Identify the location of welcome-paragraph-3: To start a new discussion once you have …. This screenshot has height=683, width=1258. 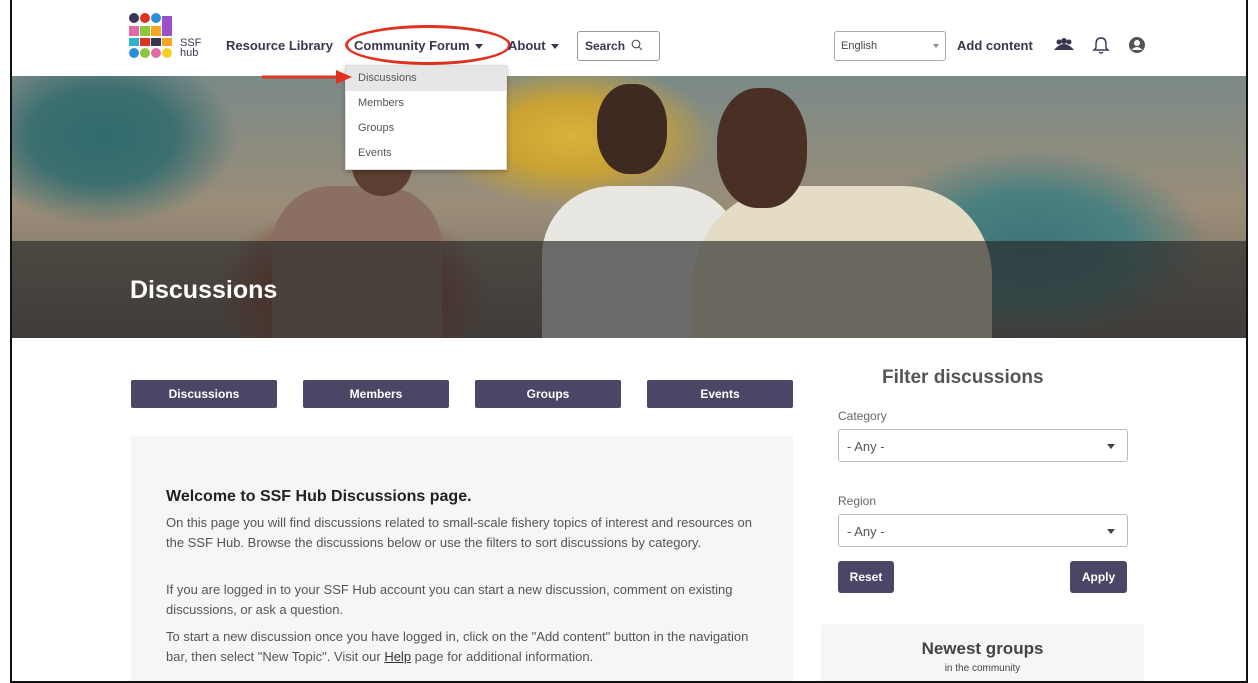
(466, 647).